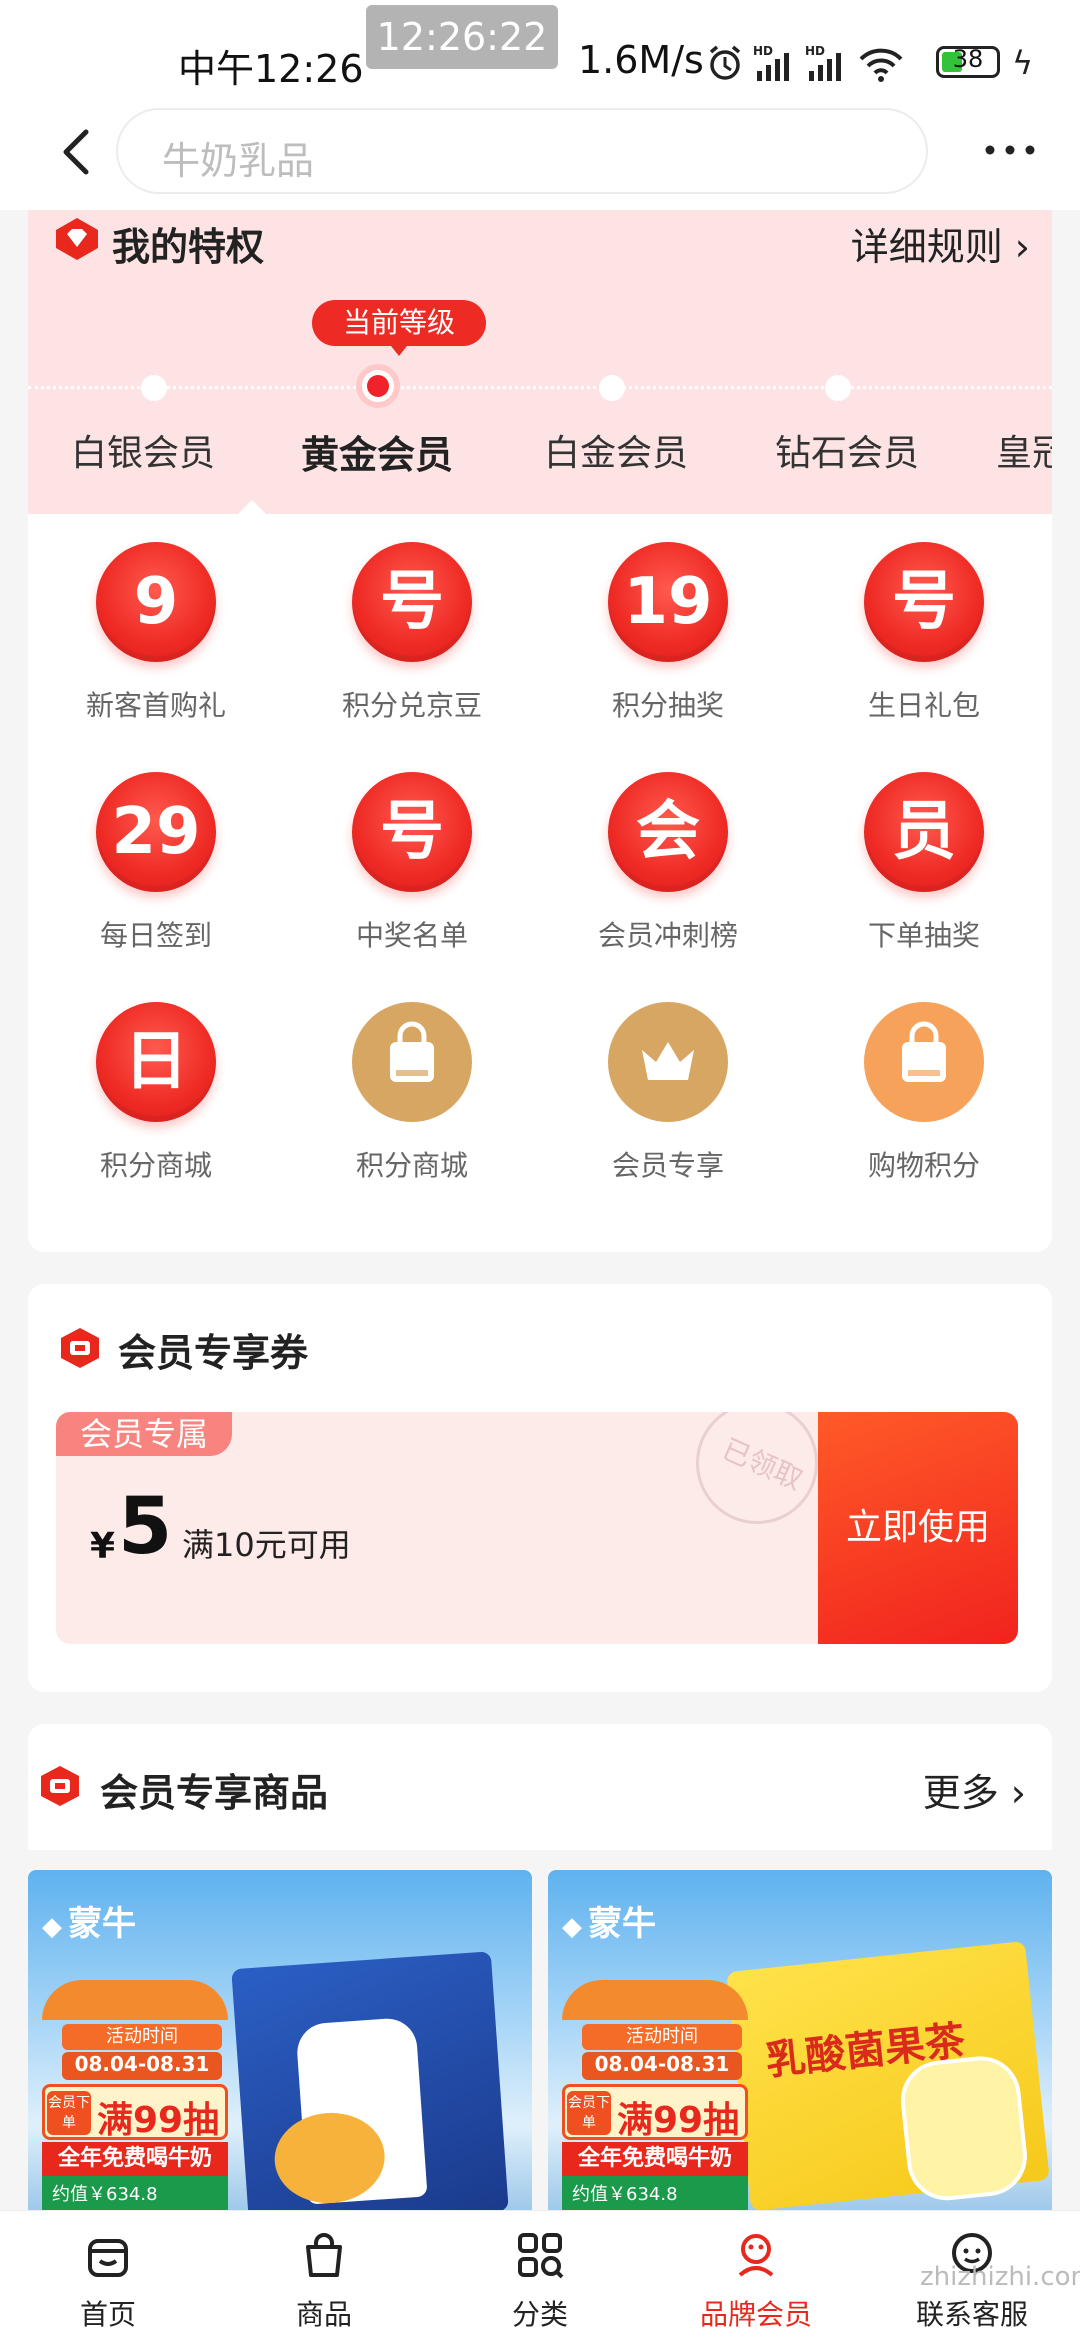 This screenshot has height=2340, width=1080. I want to click on battery-level: 38, so click(968, 59).